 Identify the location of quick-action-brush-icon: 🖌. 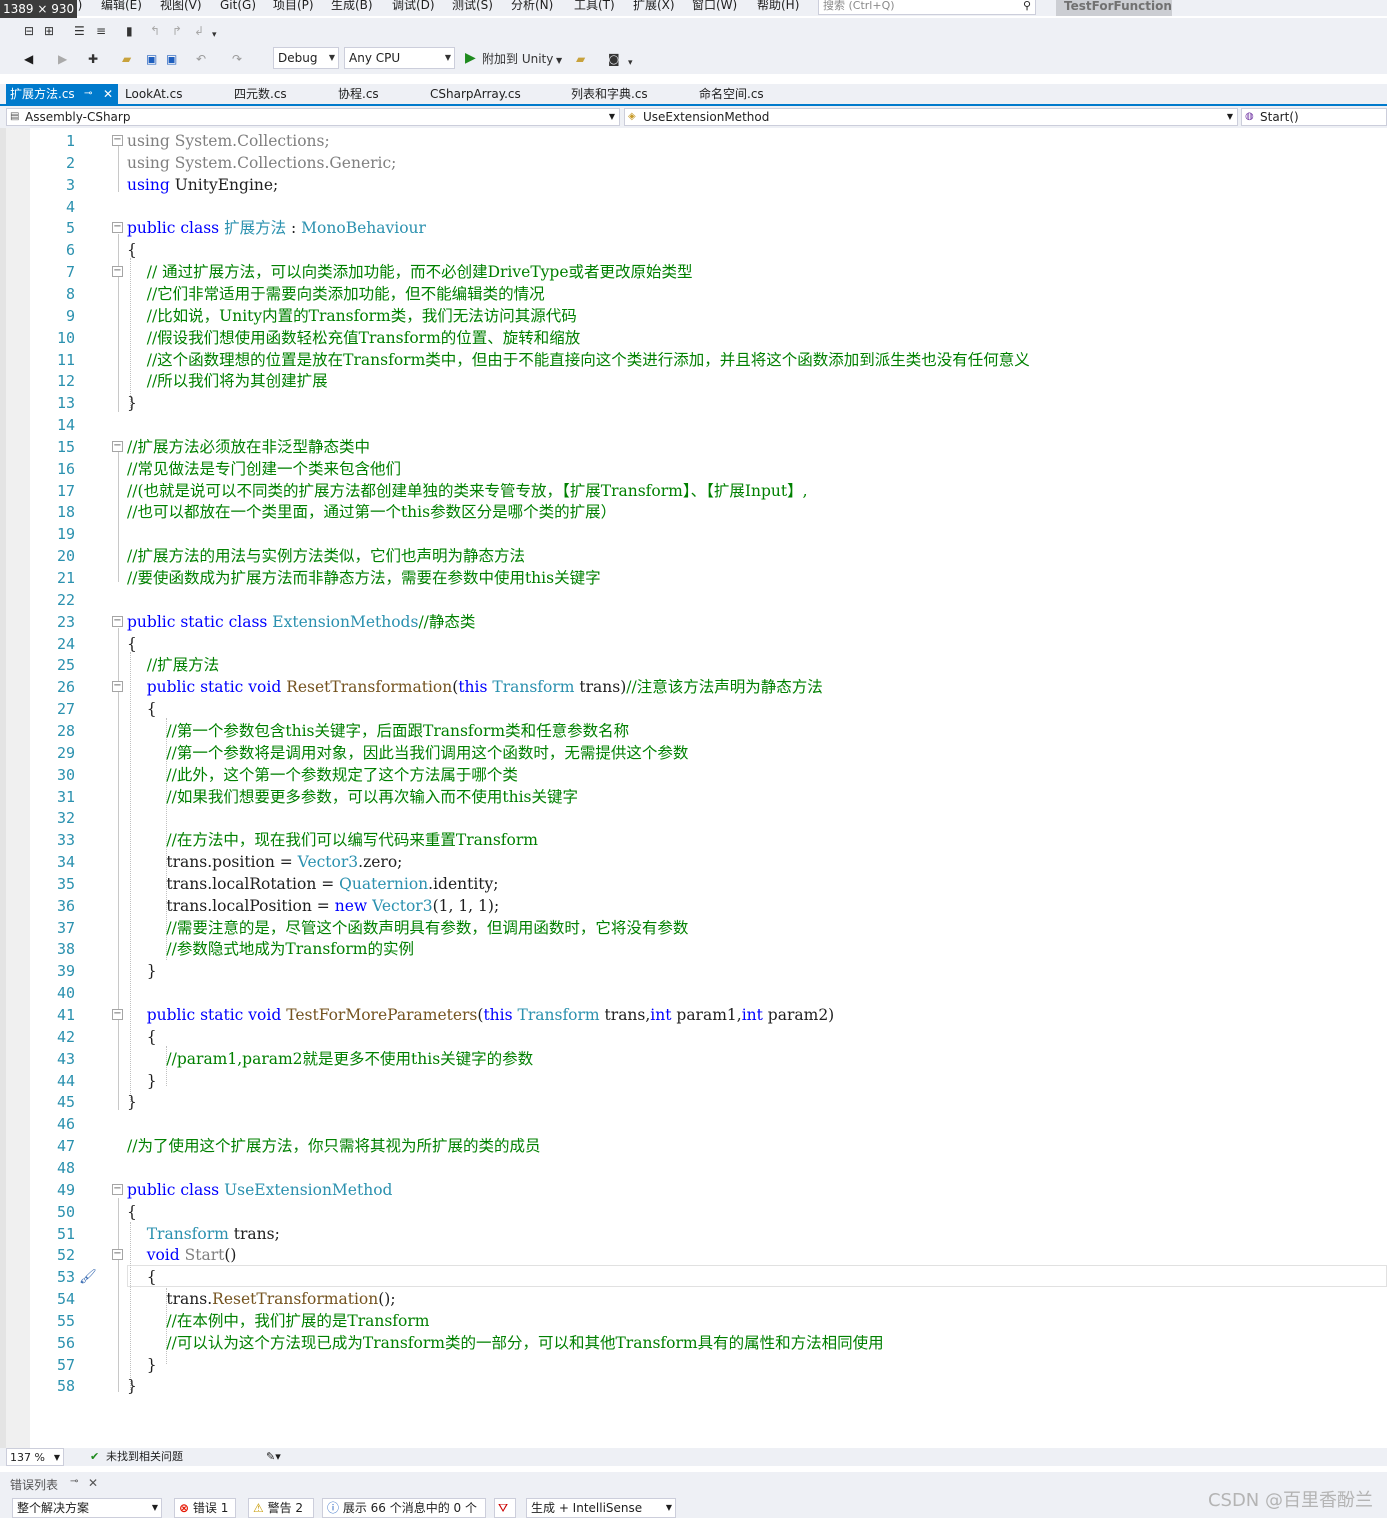
(88, 1277).